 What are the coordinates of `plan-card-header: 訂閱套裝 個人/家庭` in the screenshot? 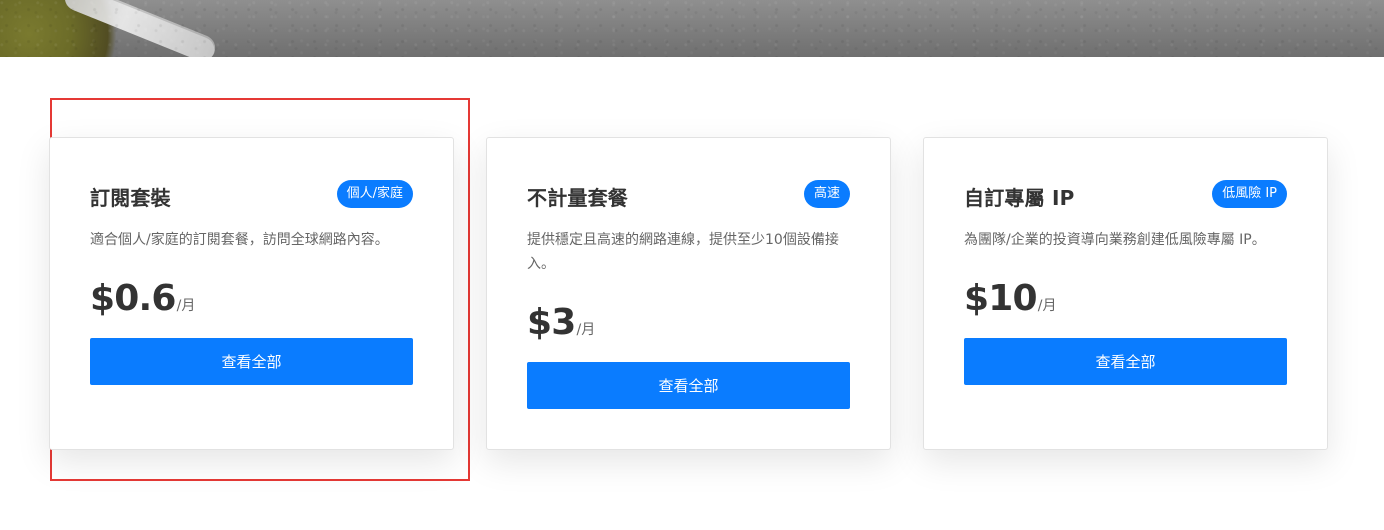 It's located at (251, 195).